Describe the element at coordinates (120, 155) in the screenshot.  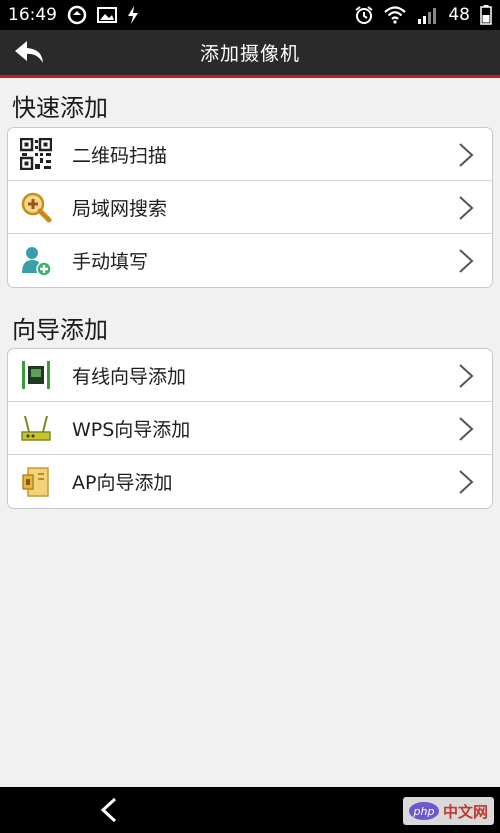
I see `list-item-label: 二维码扫描` at that location.